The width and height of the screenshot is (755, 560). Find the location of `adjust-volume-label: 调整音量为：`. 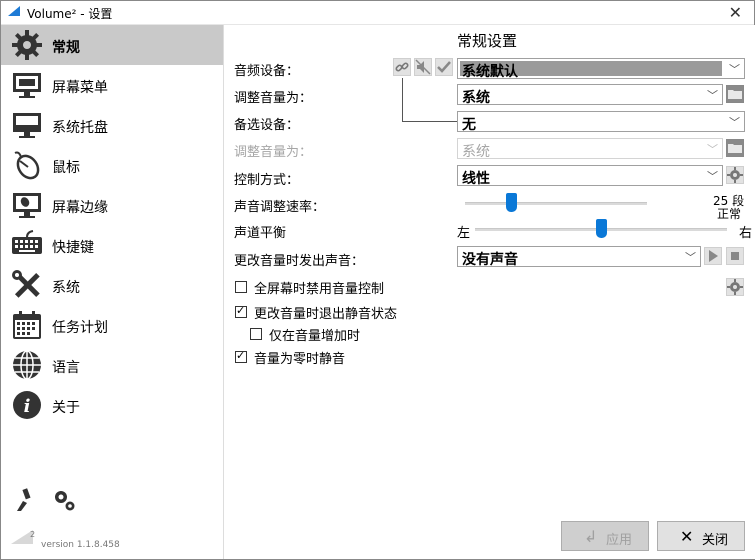

adjust-volume-label: 调整音量为： is located at coordinates (273, 98).